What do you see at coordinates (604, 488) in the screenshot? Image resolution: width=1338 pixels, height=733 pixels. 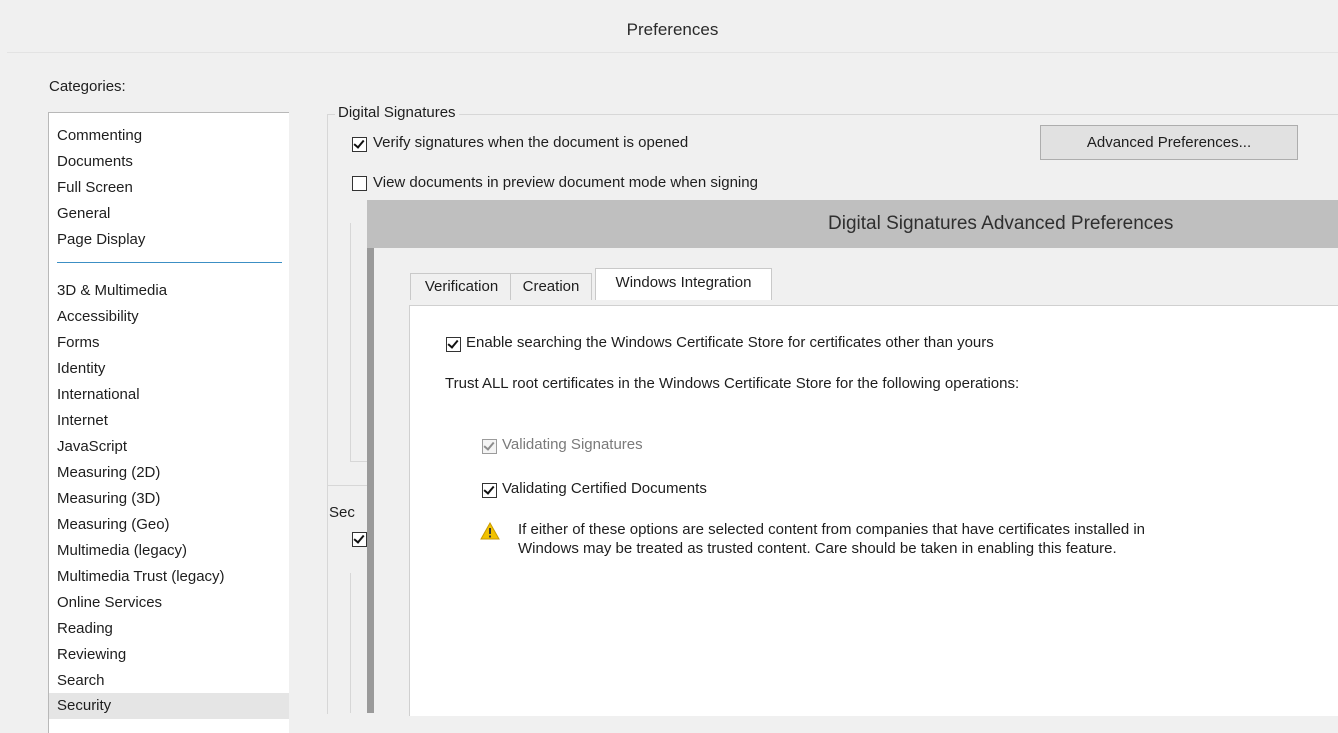 I see `validating-certified-label: Validating Certified Documents` at bounding box center [604, 488].